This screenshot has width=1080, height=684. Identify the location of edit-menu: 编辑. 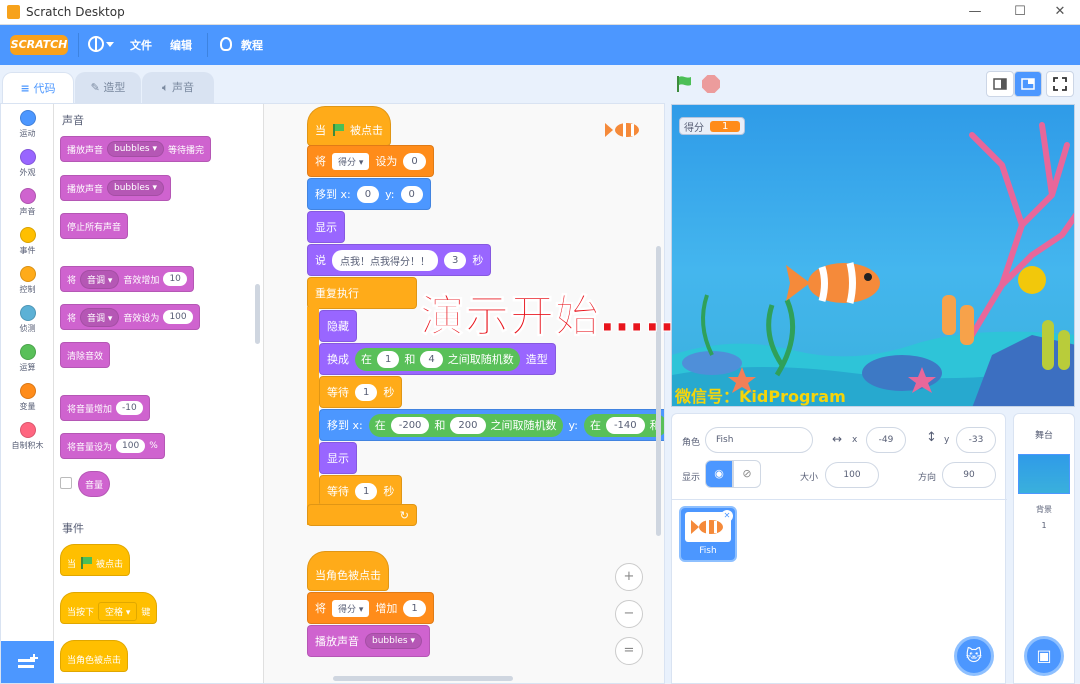
(181, 45).